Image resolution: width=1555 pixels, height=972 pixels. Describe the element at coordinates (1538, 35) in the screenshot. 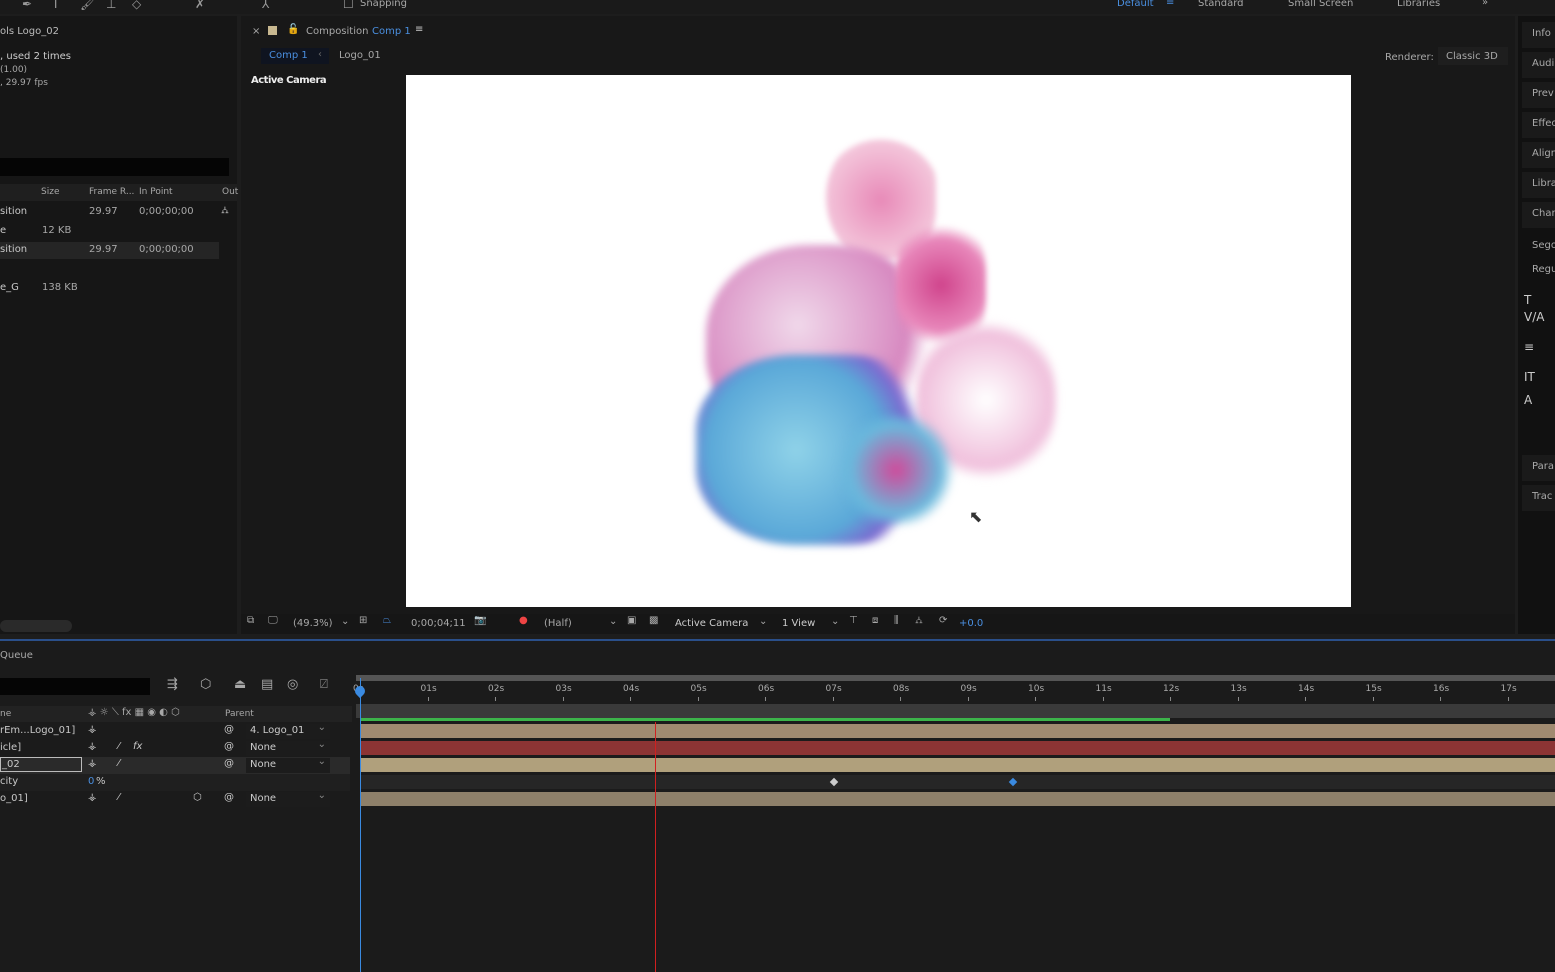

I see `right-panel-tab: Info` at that location.